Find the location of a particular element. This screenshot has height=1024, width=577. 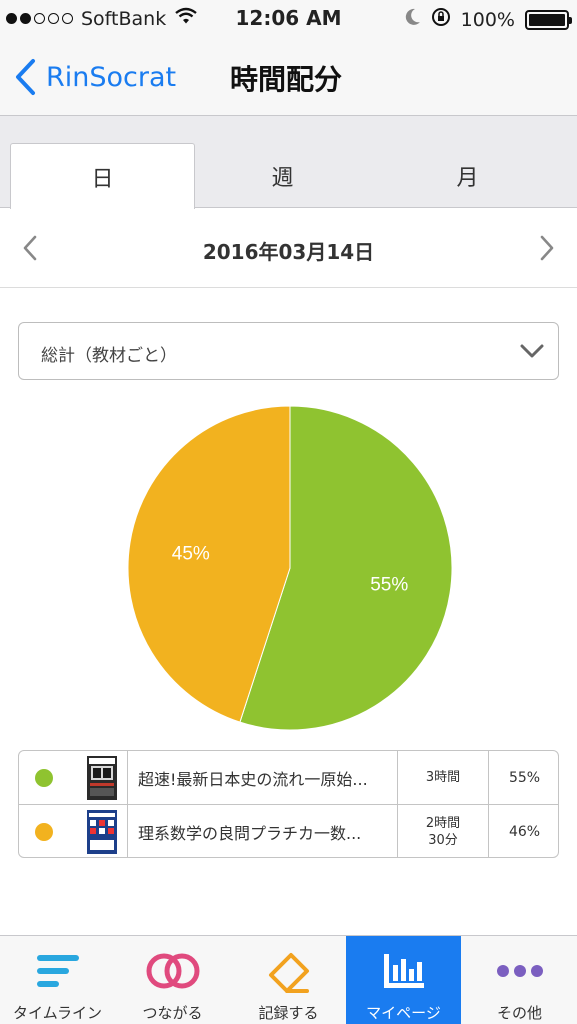

connect-rings-icon is located at coordinates (173, 971).